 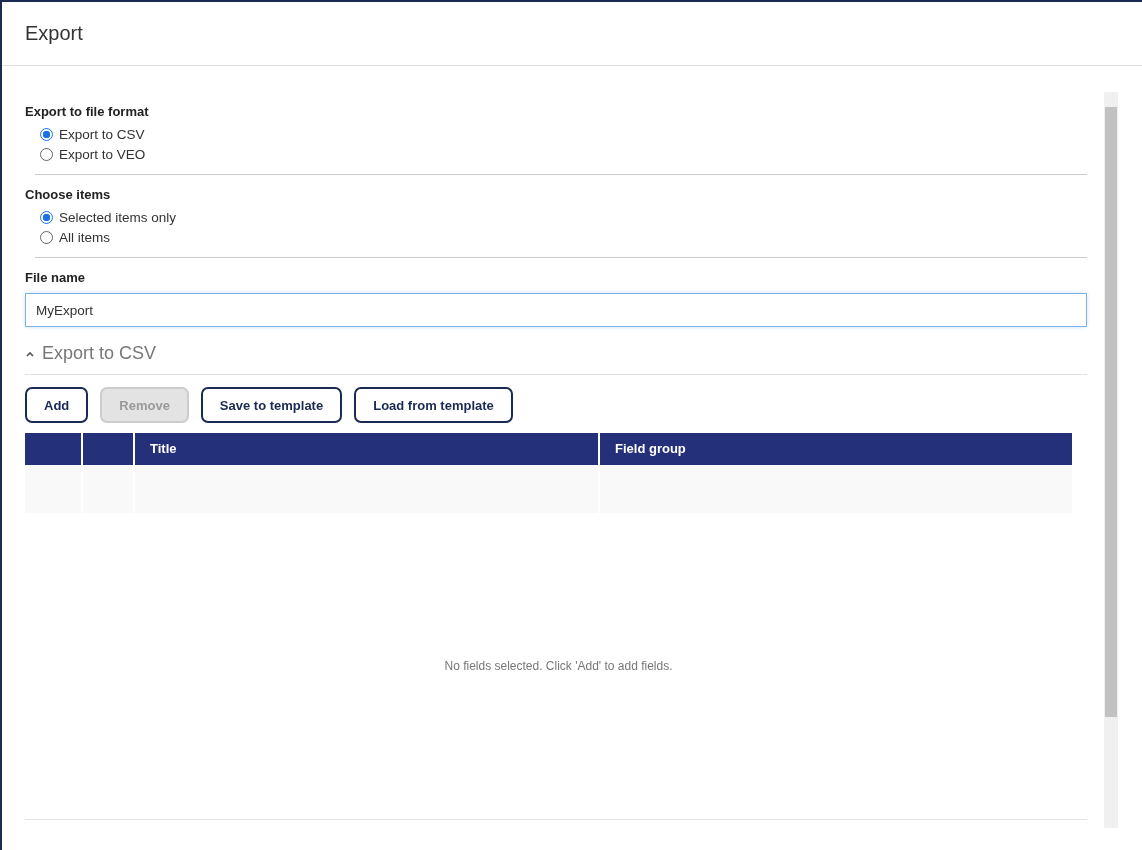 What do you see at coordinates (271, 405) in the screenshot?
I see `action-button: Save to template` at bounding box center [271, 405].